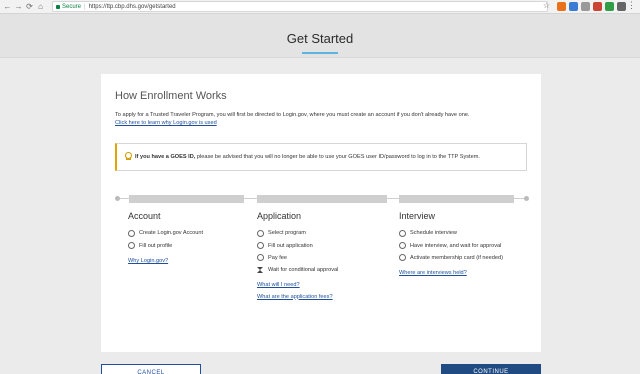 Image resolution: width=640 pixels, height=374 pixels. I want to click on step-label: Fill out profile, so click(156, 245).